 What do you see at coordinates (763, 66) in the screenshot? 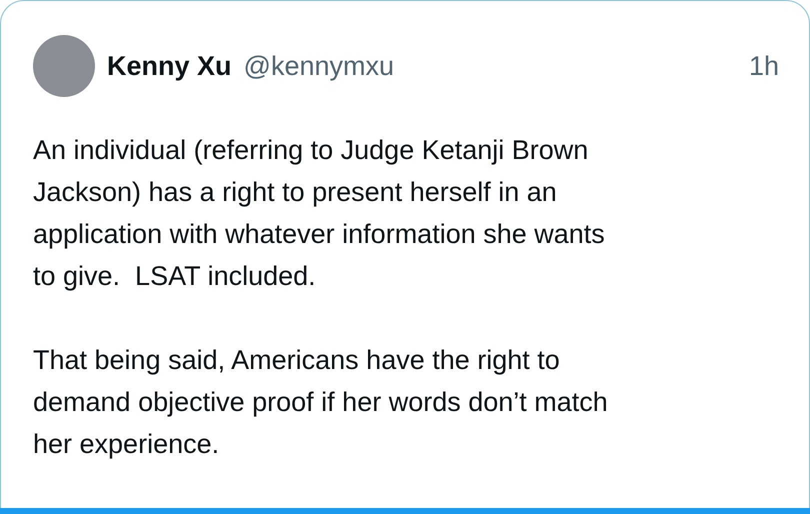
I see `tweet-time: 1h` at bounding box center [763, 66].